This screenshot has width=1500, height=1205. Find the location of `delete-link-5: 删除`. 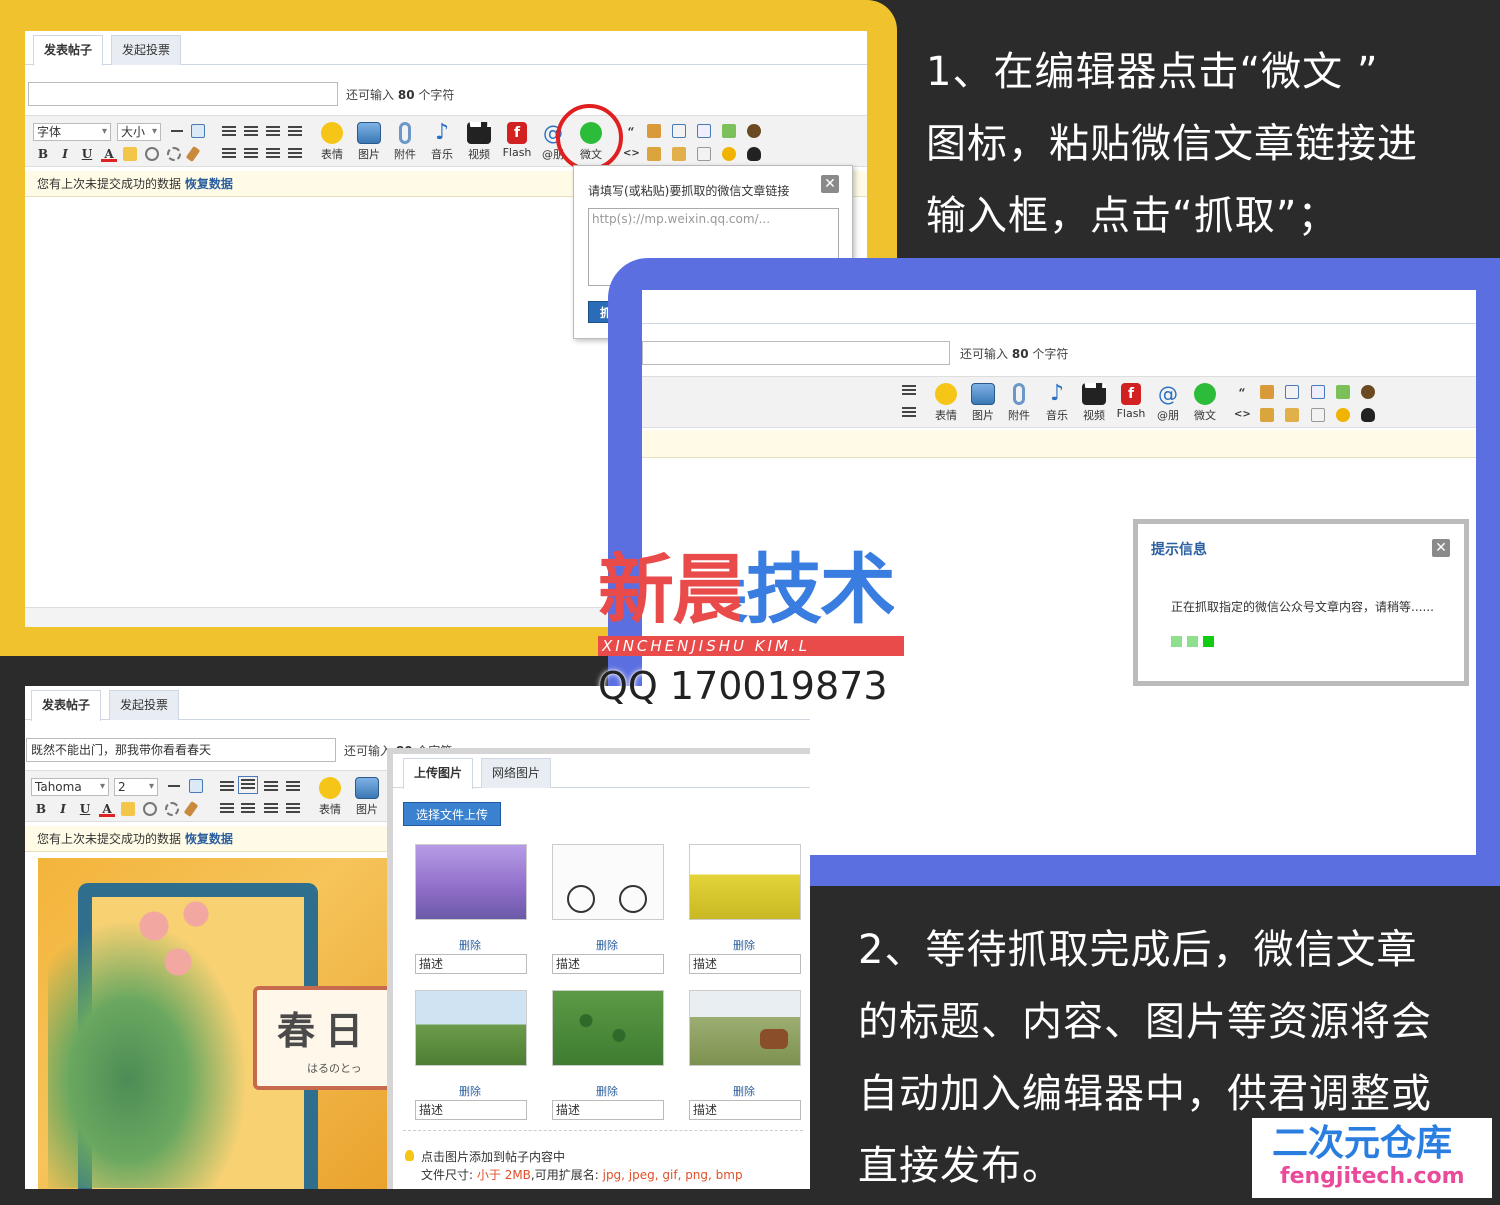

delete-link-5: 删除 is located at coordinates (607, 1091).